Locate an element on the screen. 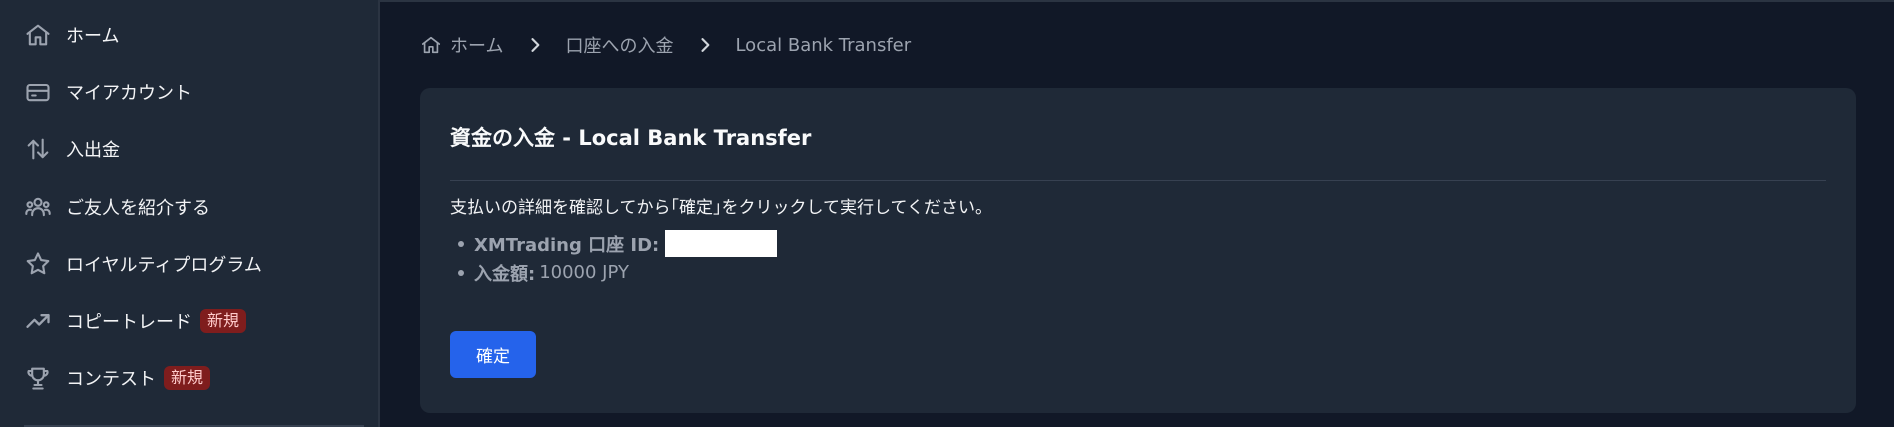 The width and height of the screenshot is (1894, 427). breadcrumb-label: Local Bank Transfer is located at coordinates (823, 45).